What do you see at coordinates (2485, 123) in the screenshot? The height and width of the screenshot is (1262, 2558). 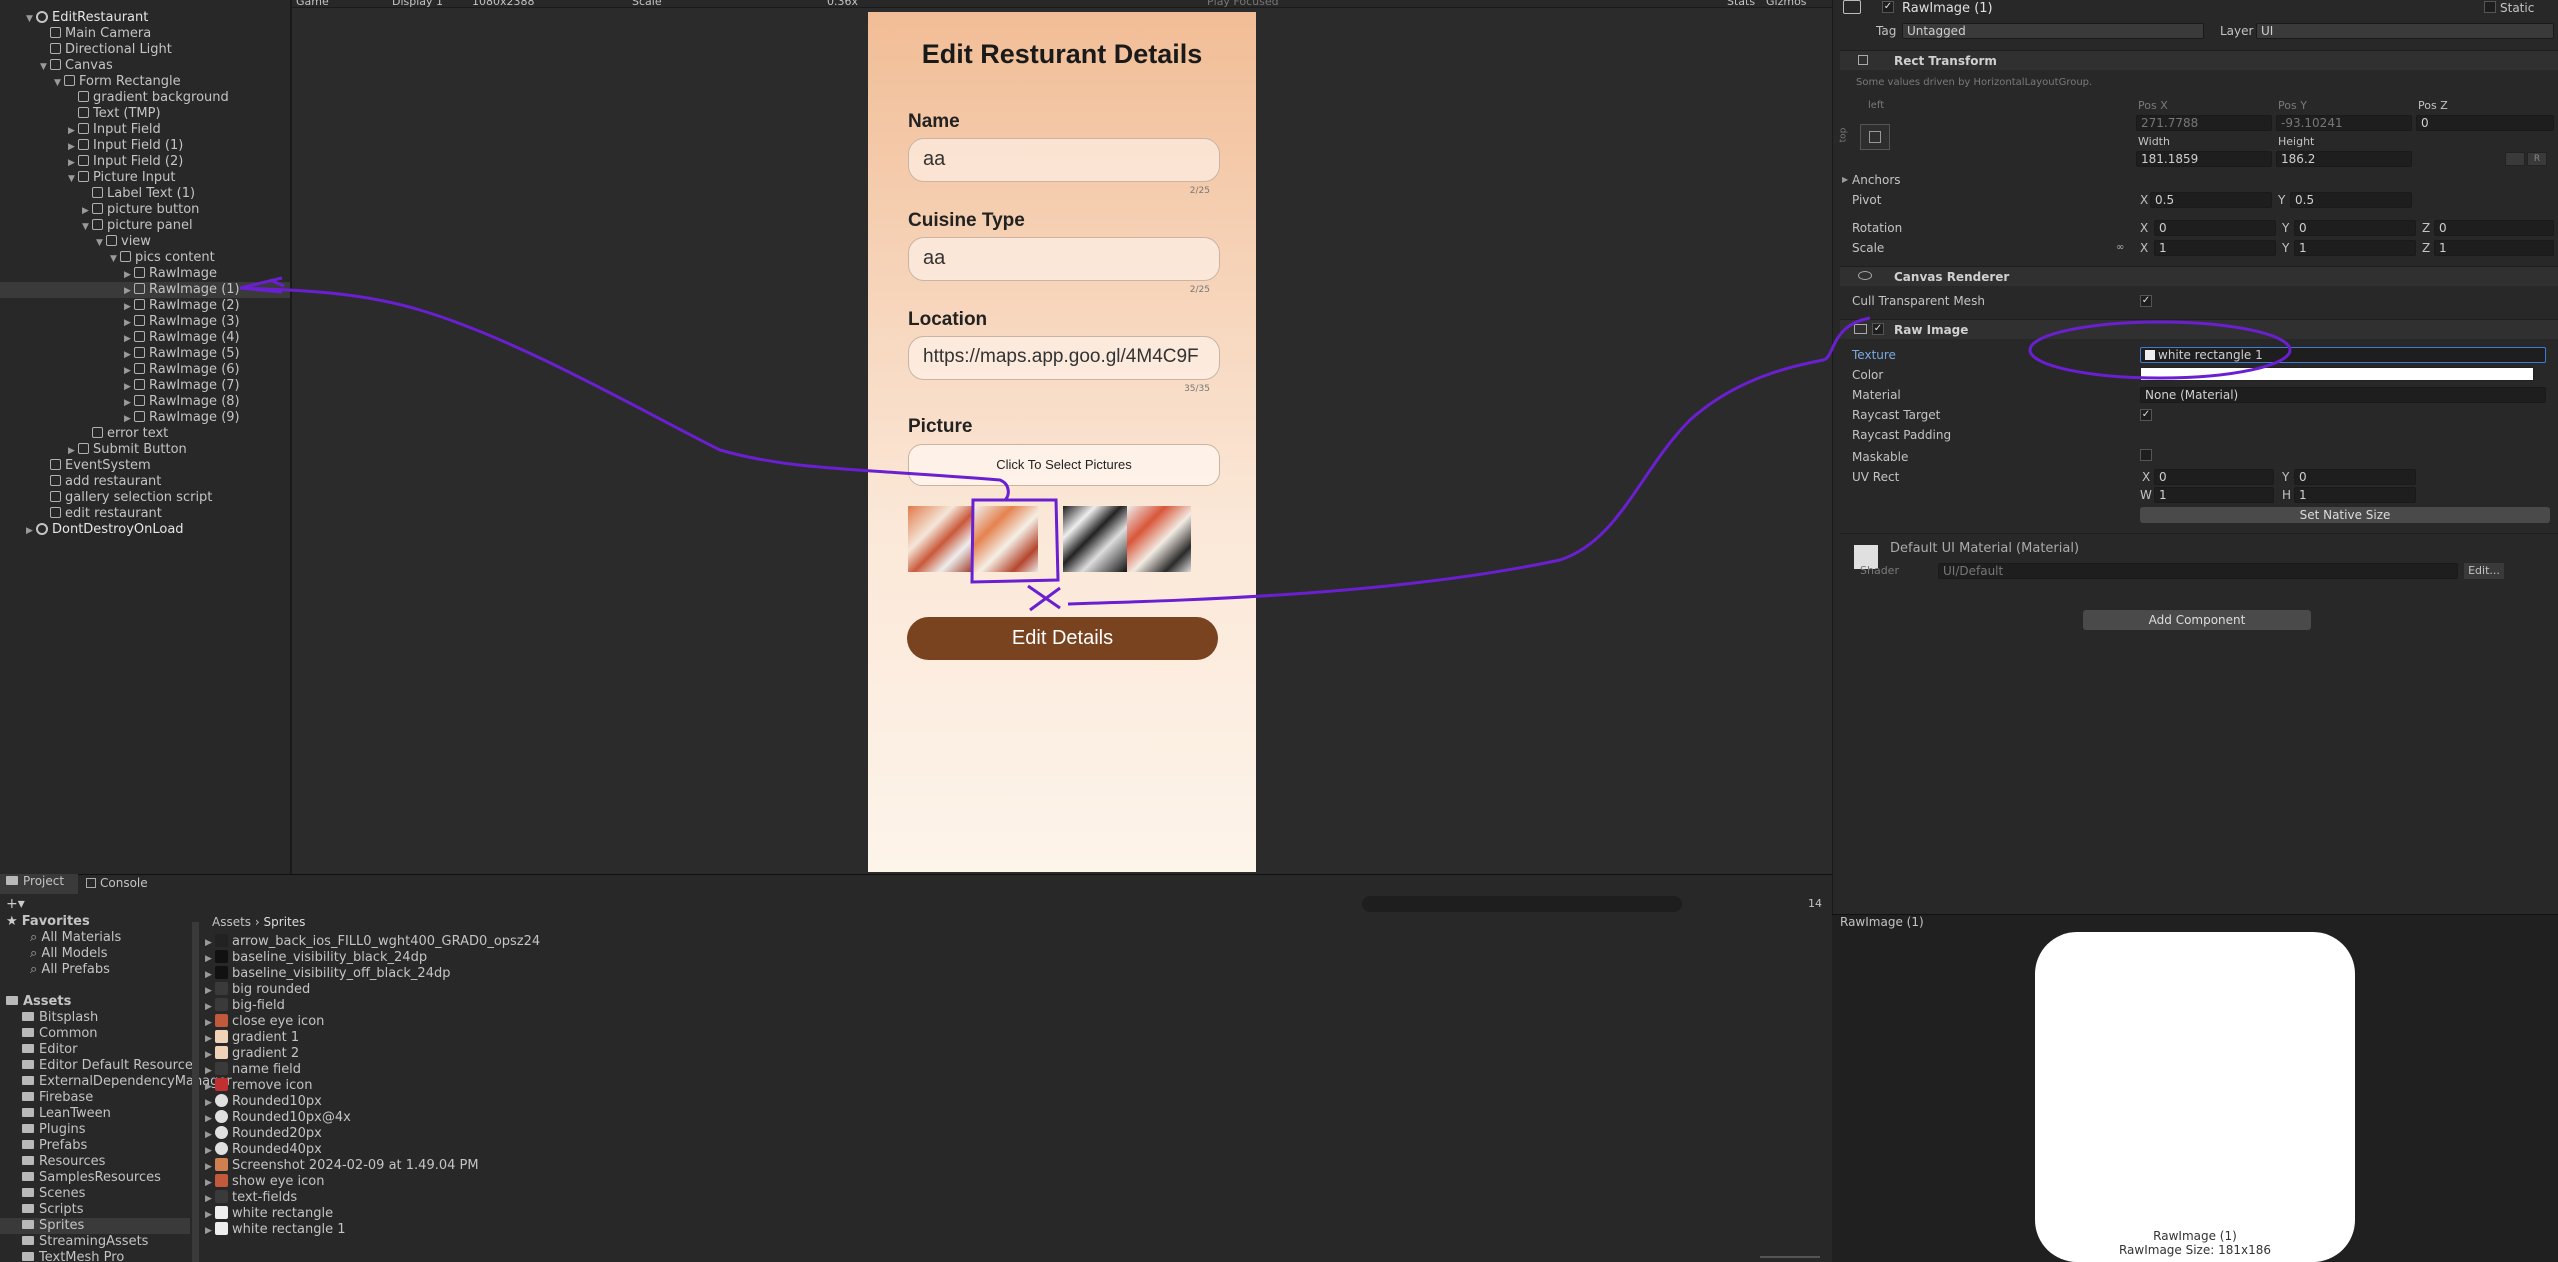 I see `pos-z-field: 0` at bounding box center [2485, 123].